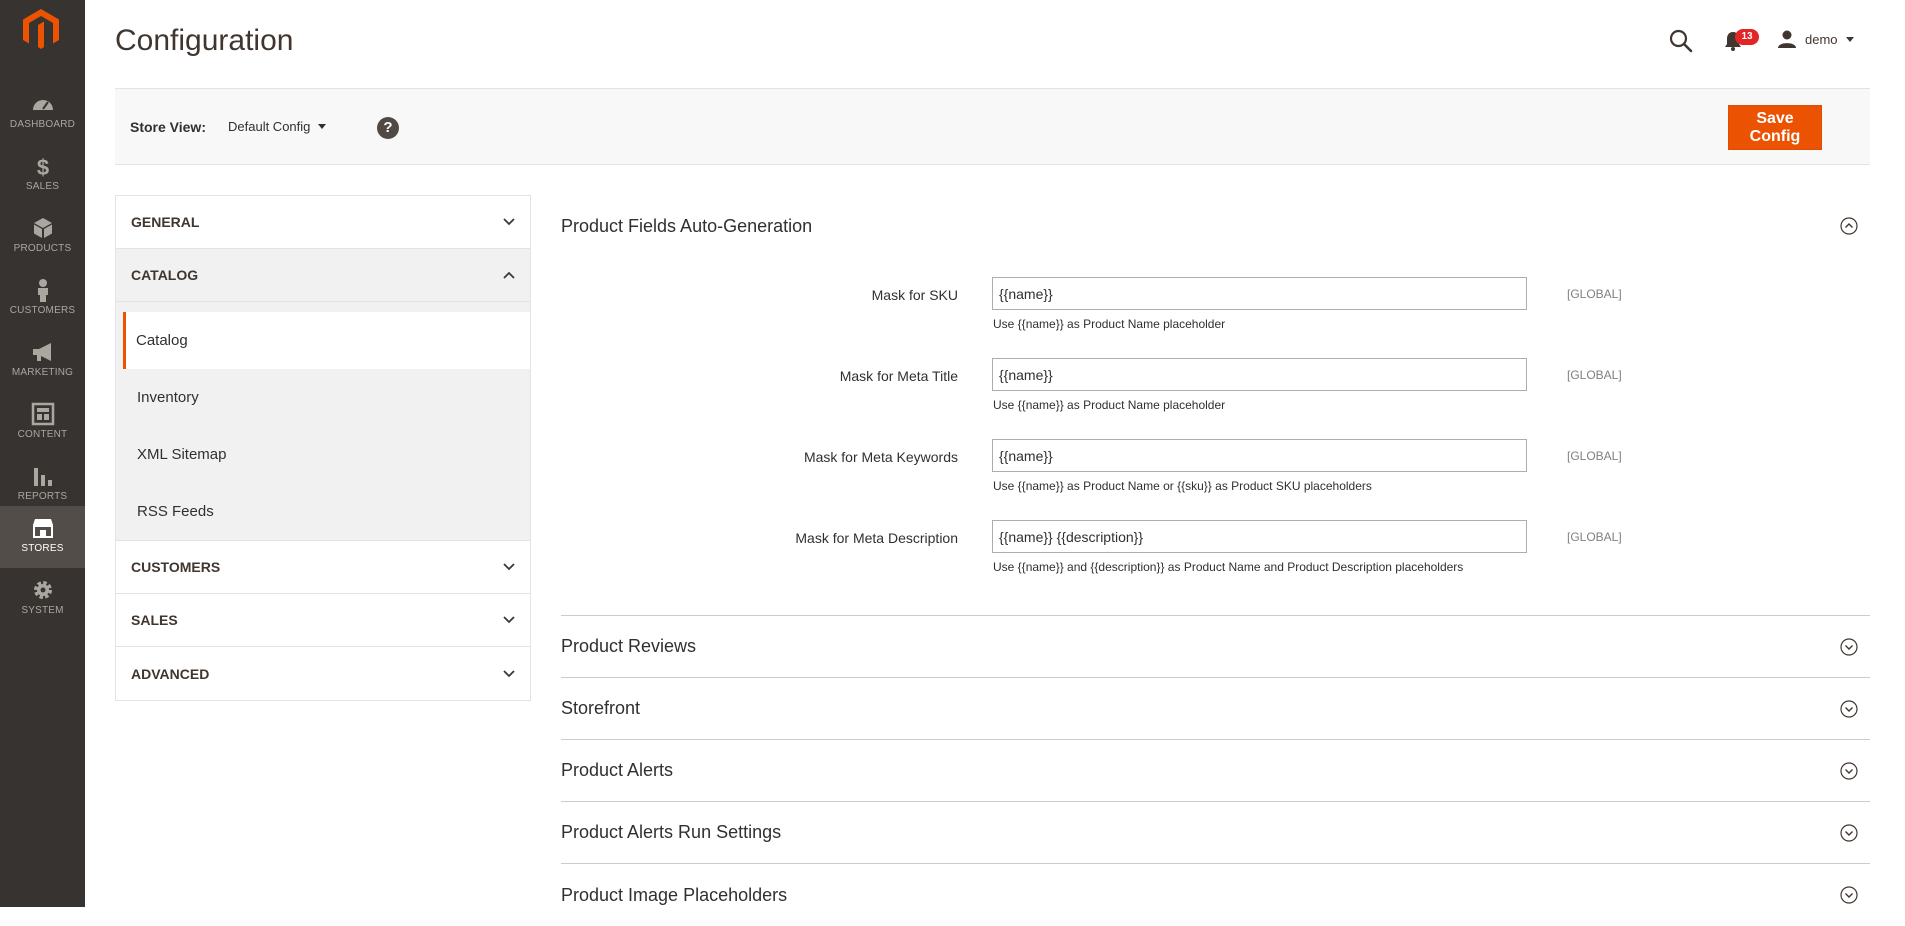  I want to click on tab-advanced: ADVANCED, so click(323, 673).